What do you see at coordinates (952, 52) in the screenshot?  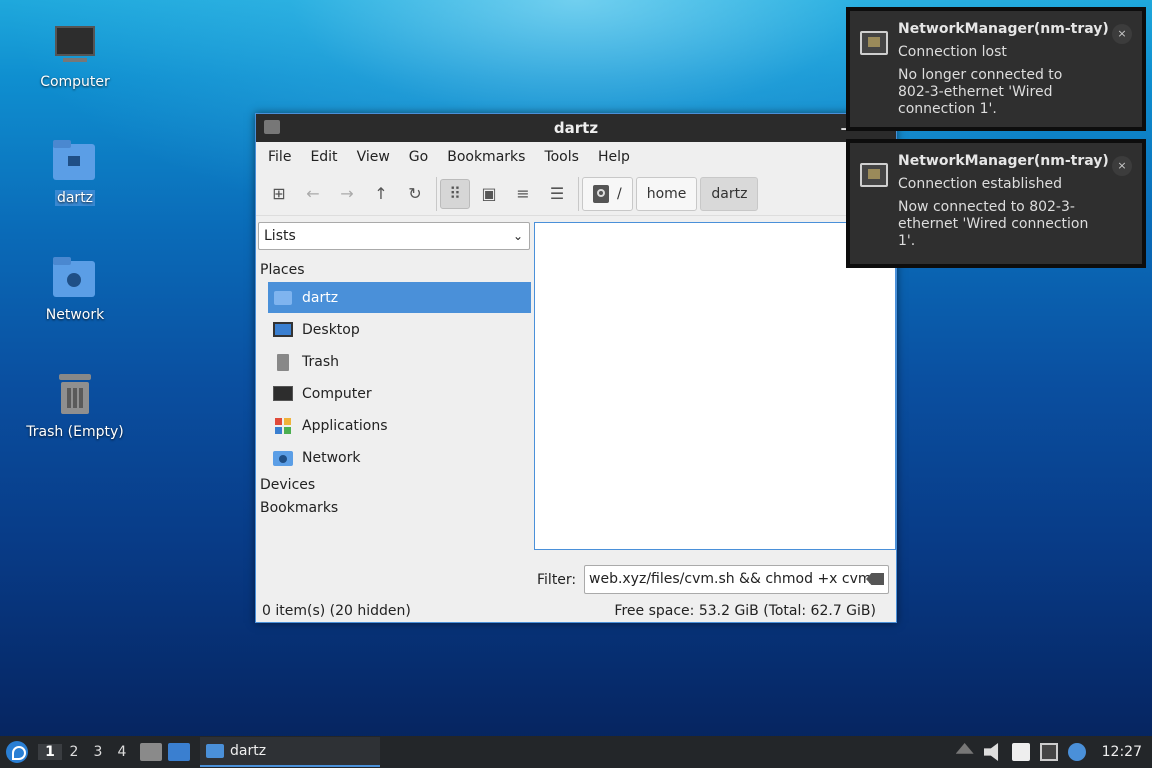 I see `notification-summary: Connection lost` at bounding box center [952, 52].